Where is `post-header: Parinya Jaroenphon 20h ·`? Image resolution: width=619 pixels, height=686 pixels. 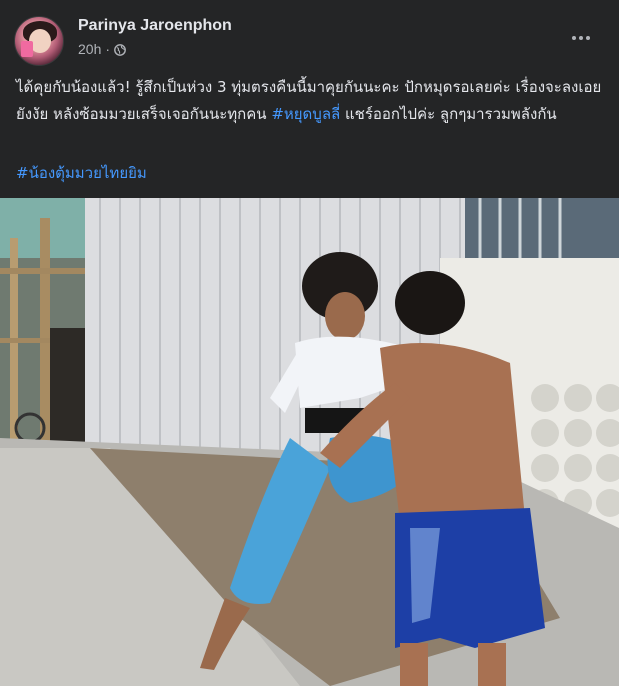 post-header: Parinya Jaroenphon 20h · is located at coordinates (309, 40).